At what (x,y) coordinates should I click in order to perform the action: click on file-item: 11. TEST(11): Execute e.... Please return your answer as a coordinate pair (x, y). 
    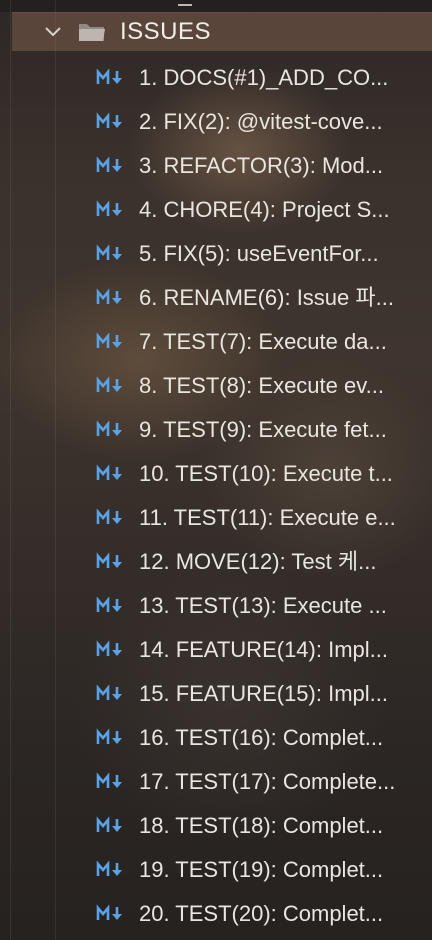
    Looking at the image, I should click on (216, 518).